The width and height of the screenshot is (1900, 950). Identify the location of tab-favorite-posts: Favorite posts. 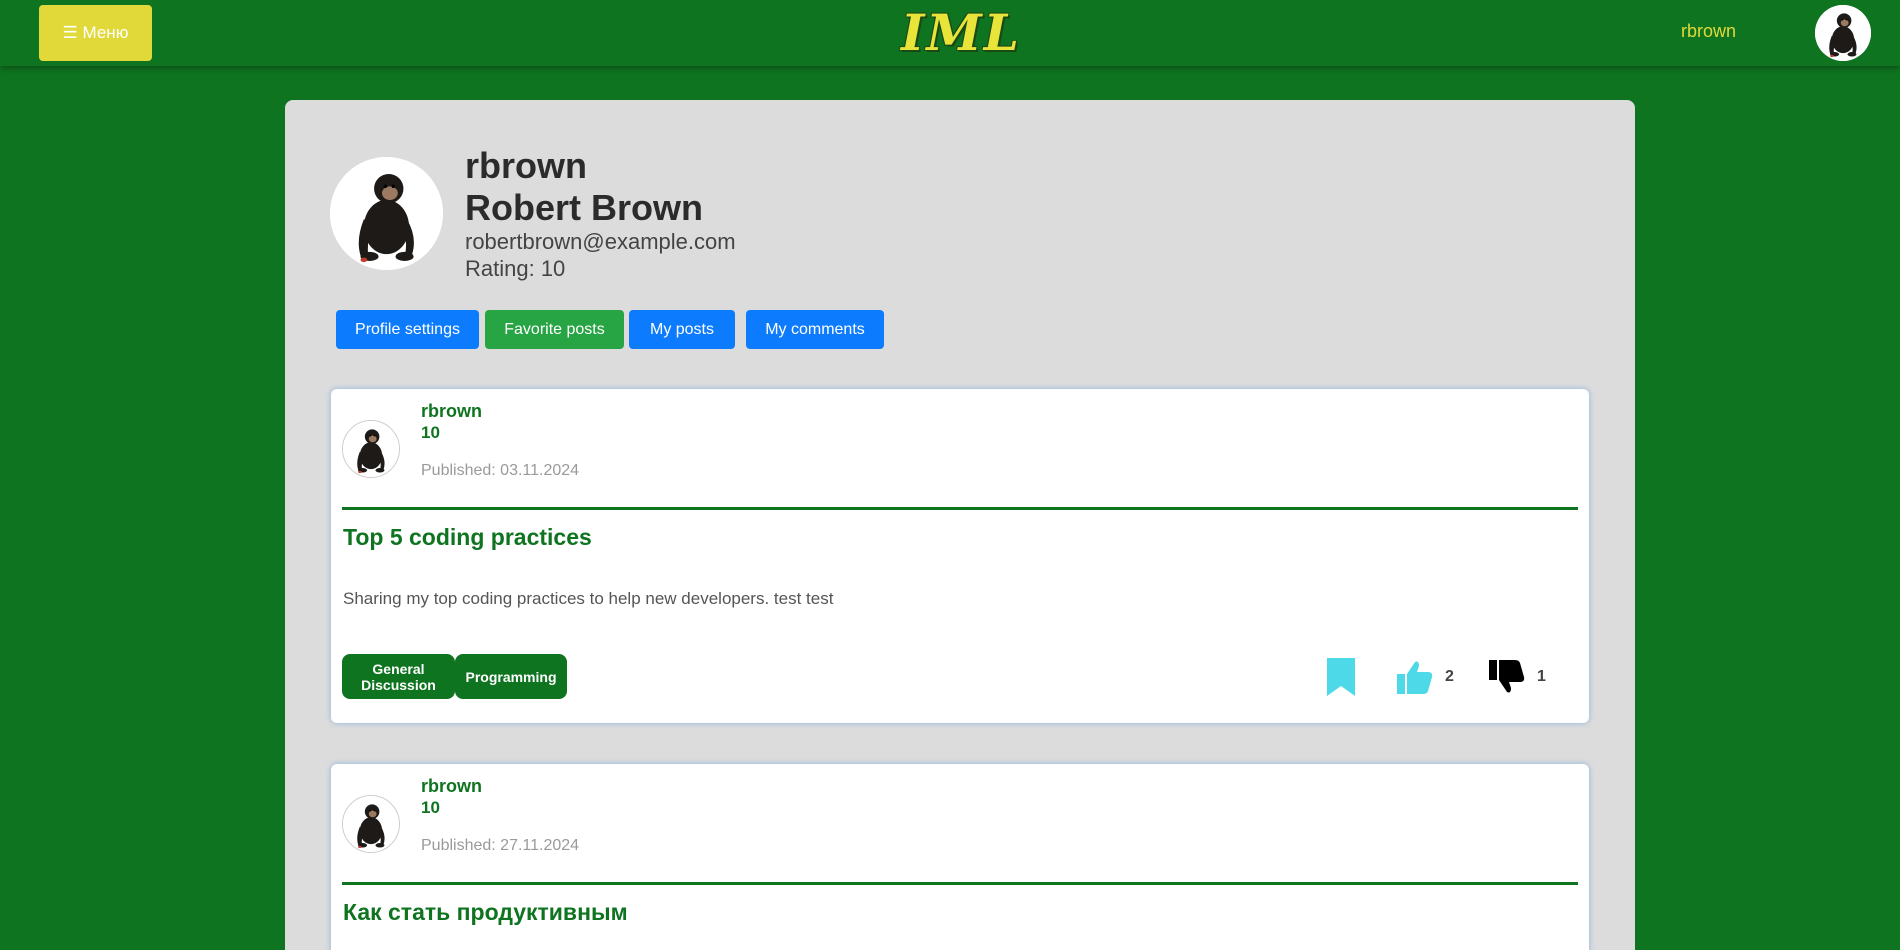
(554, 329).